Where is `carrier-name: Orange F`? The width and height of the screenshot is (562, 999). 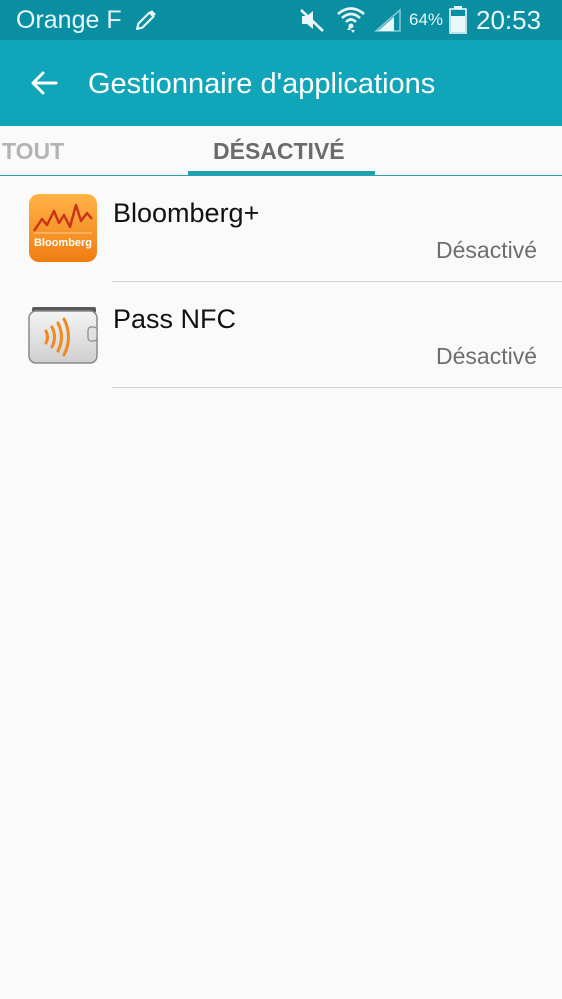 carrier-name: Orange F is located at coordinates (69, 20).